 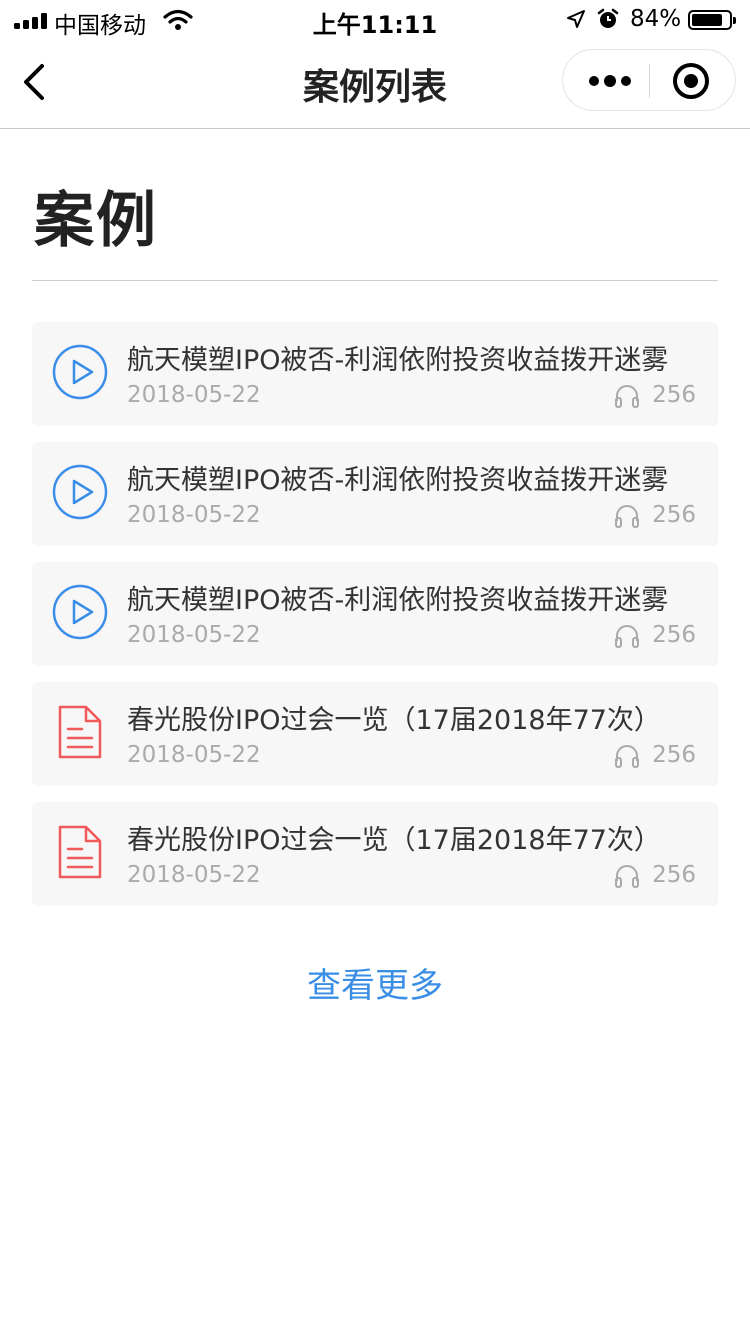 I want to click on battery-percent: 84%, so click(x=656, y=19).